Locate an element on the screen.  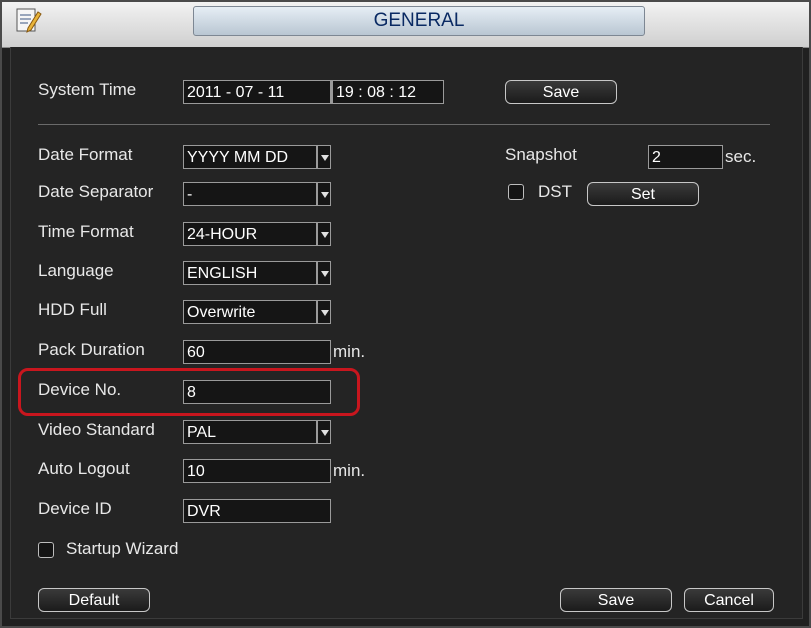
window-title: GENERAL is located at coordinates (419, 21).